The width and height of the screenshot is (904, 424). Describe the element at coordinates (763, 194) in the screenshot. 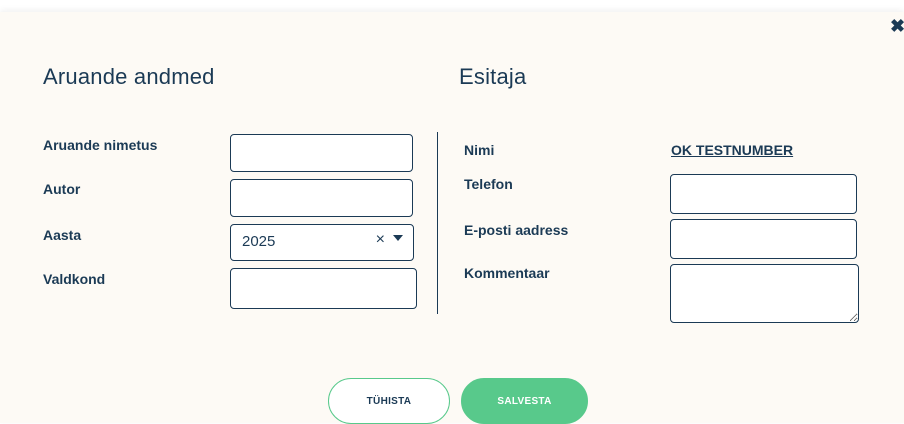

I see `phone-input` at that location.